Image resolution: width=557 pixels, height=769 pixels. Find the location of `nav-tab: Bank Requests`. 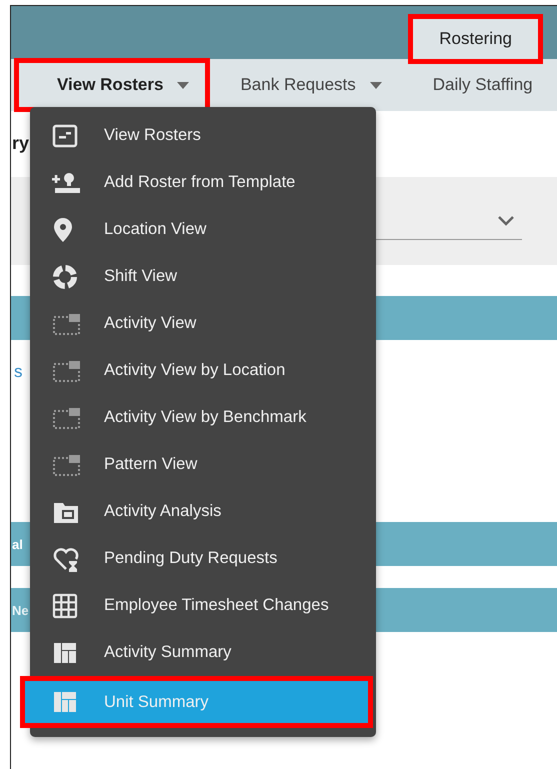

nav-tab: Bank Requests is located at coordinates (308, 85).